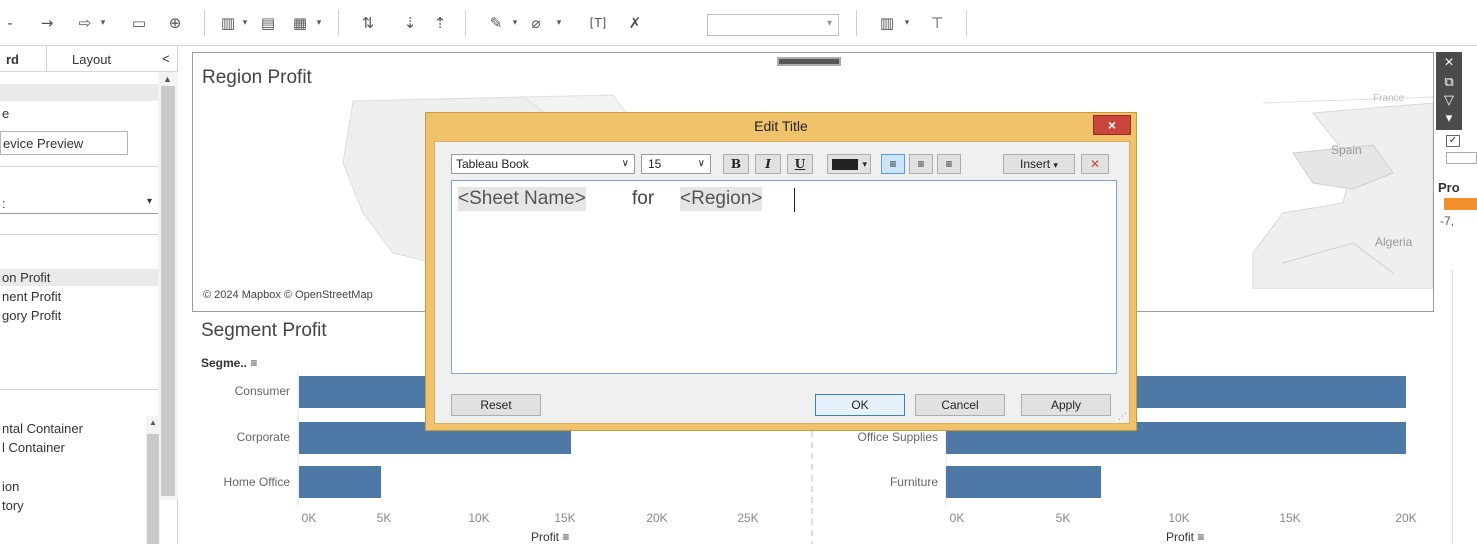 The width and height of the screenshot is (1477, 544). I want to click on swap-icon: ⇨, so click(85, 23).